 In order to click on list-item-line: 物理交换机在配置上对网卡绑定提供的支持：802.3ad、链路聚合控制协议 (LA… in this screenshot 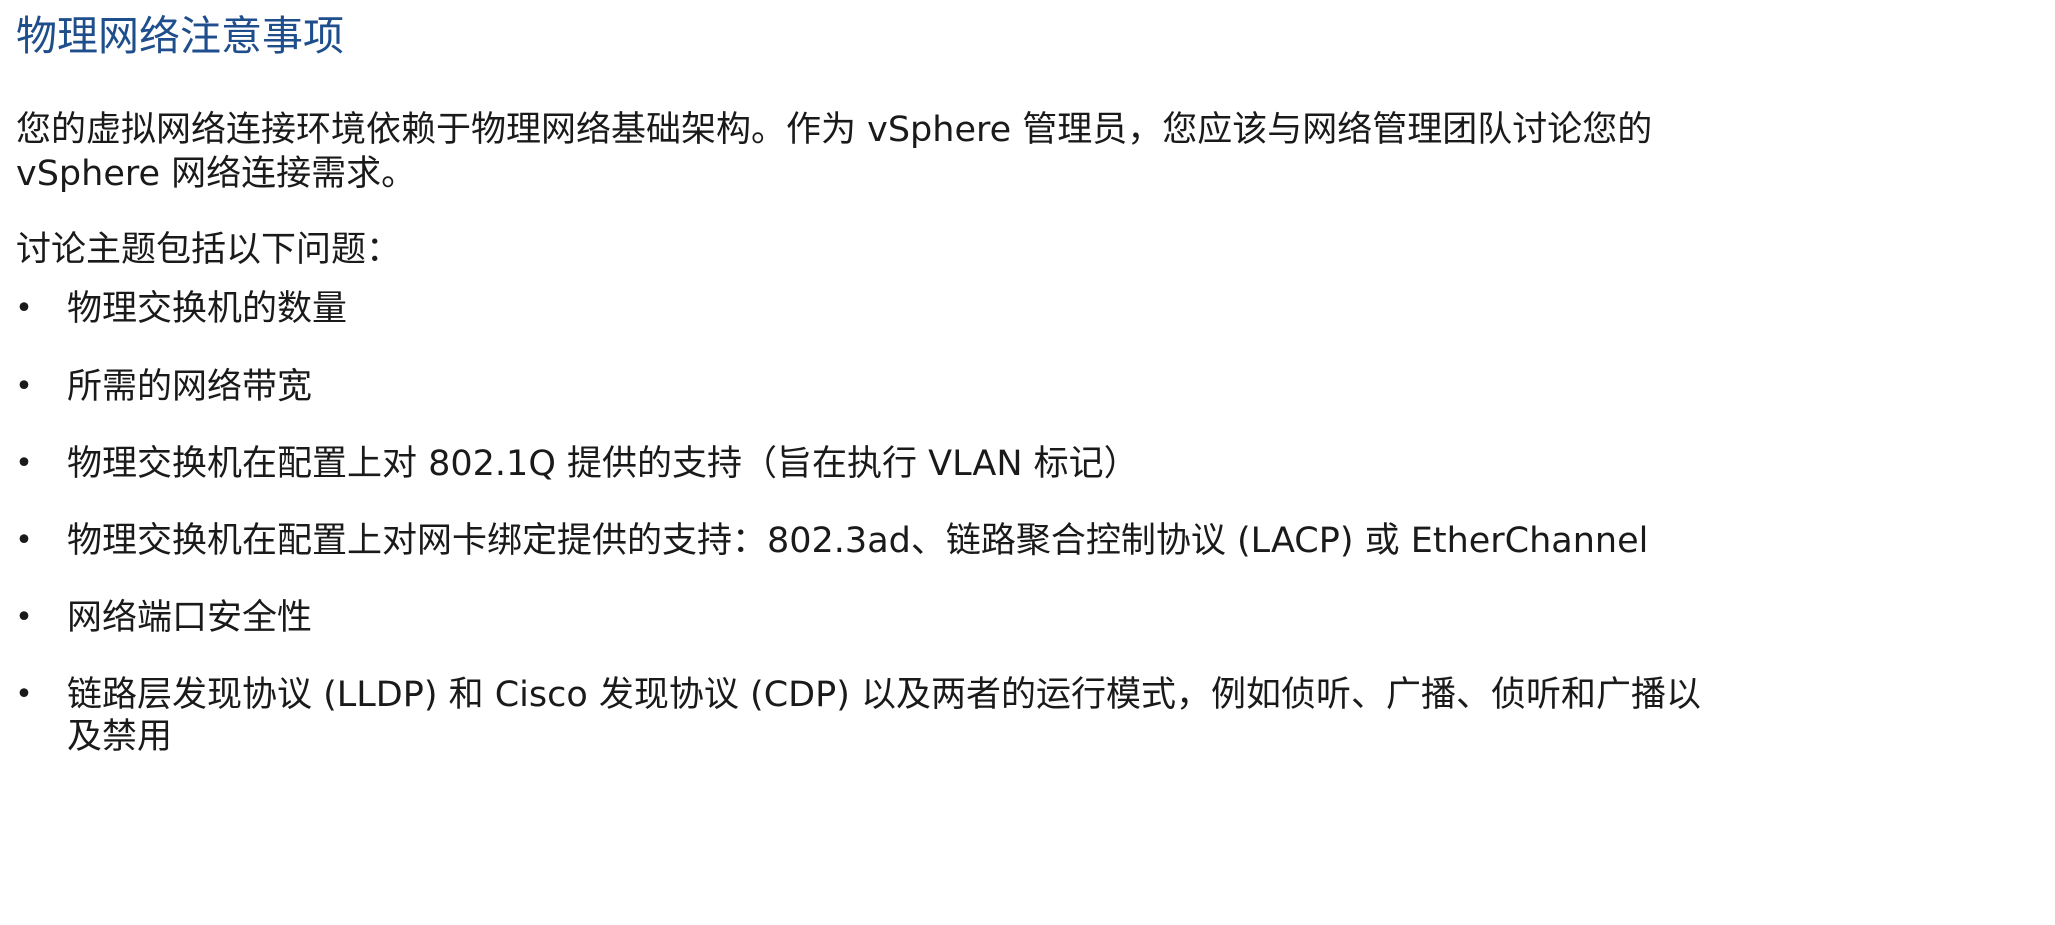, I will do `click(858, 541)`.